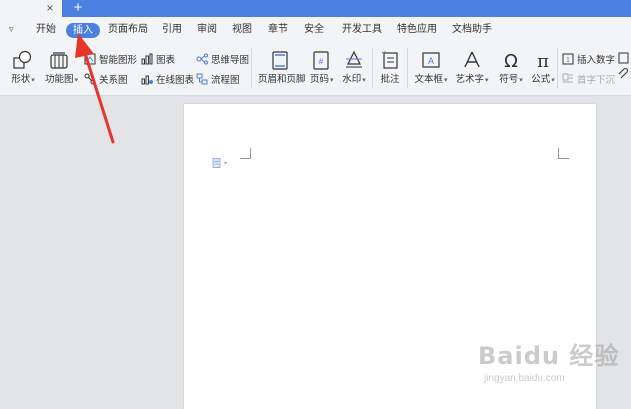 This screenshot has width=631, height=409. I want to click on formula-label: 公式, so click(541, 79).